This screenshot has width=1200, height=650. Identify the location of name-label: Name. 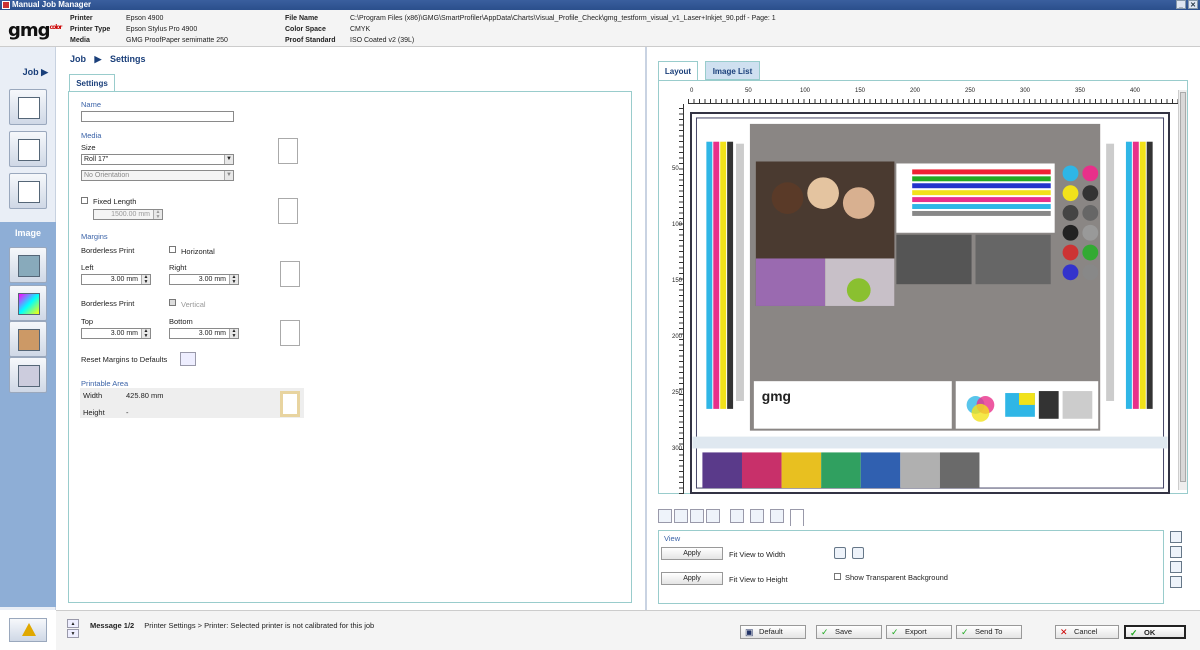
(91, 104).